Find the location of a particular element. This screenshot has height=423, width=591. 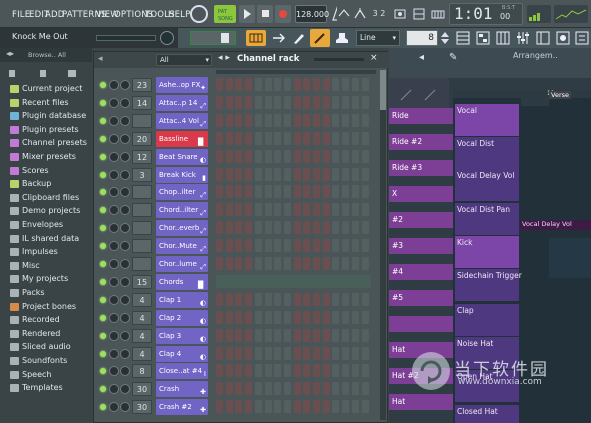

channel-name-button: Chor..everb ⤢ is located at coordinates (182, 228).